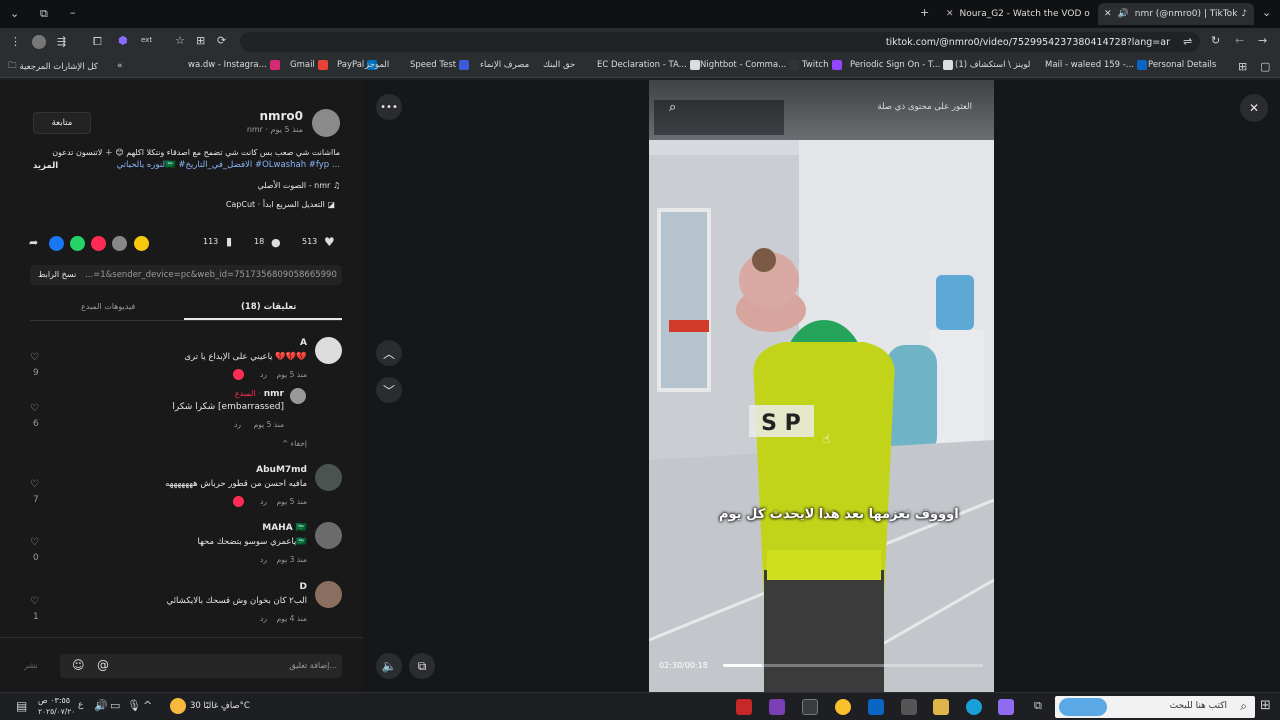 The width and height of the screenshot is (1280, 720). I want to click on bookmark-almojaz: الموجز, so click(377, 65).